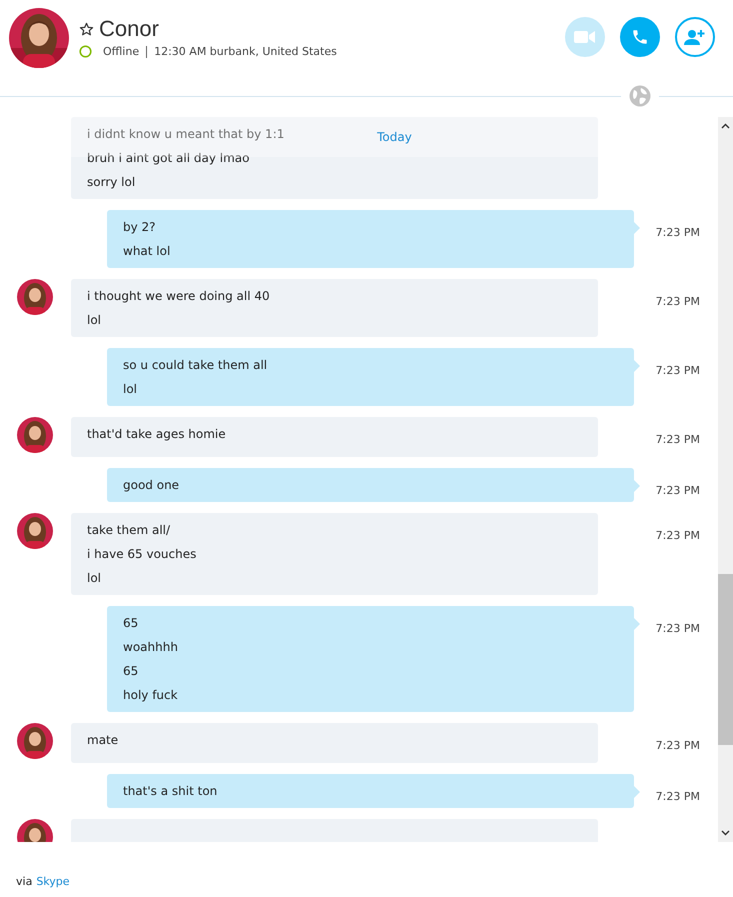 This screenshot has height=897, width=733. What do you see at coordinates (121, 51) in the screenshot?
I see `status-text: Offline` at bounding box center [121, 51].